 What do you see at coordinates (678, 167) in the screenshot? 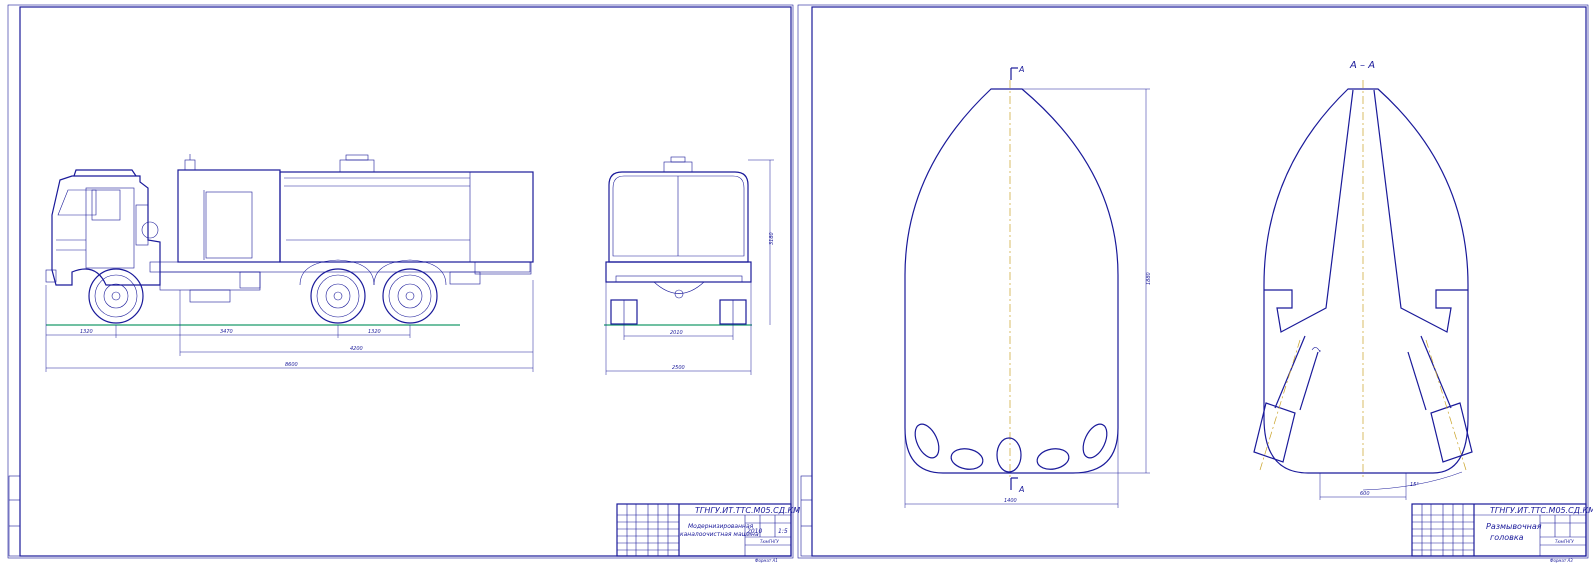
I see `rear-hatch` at bounding box center [678, 167].